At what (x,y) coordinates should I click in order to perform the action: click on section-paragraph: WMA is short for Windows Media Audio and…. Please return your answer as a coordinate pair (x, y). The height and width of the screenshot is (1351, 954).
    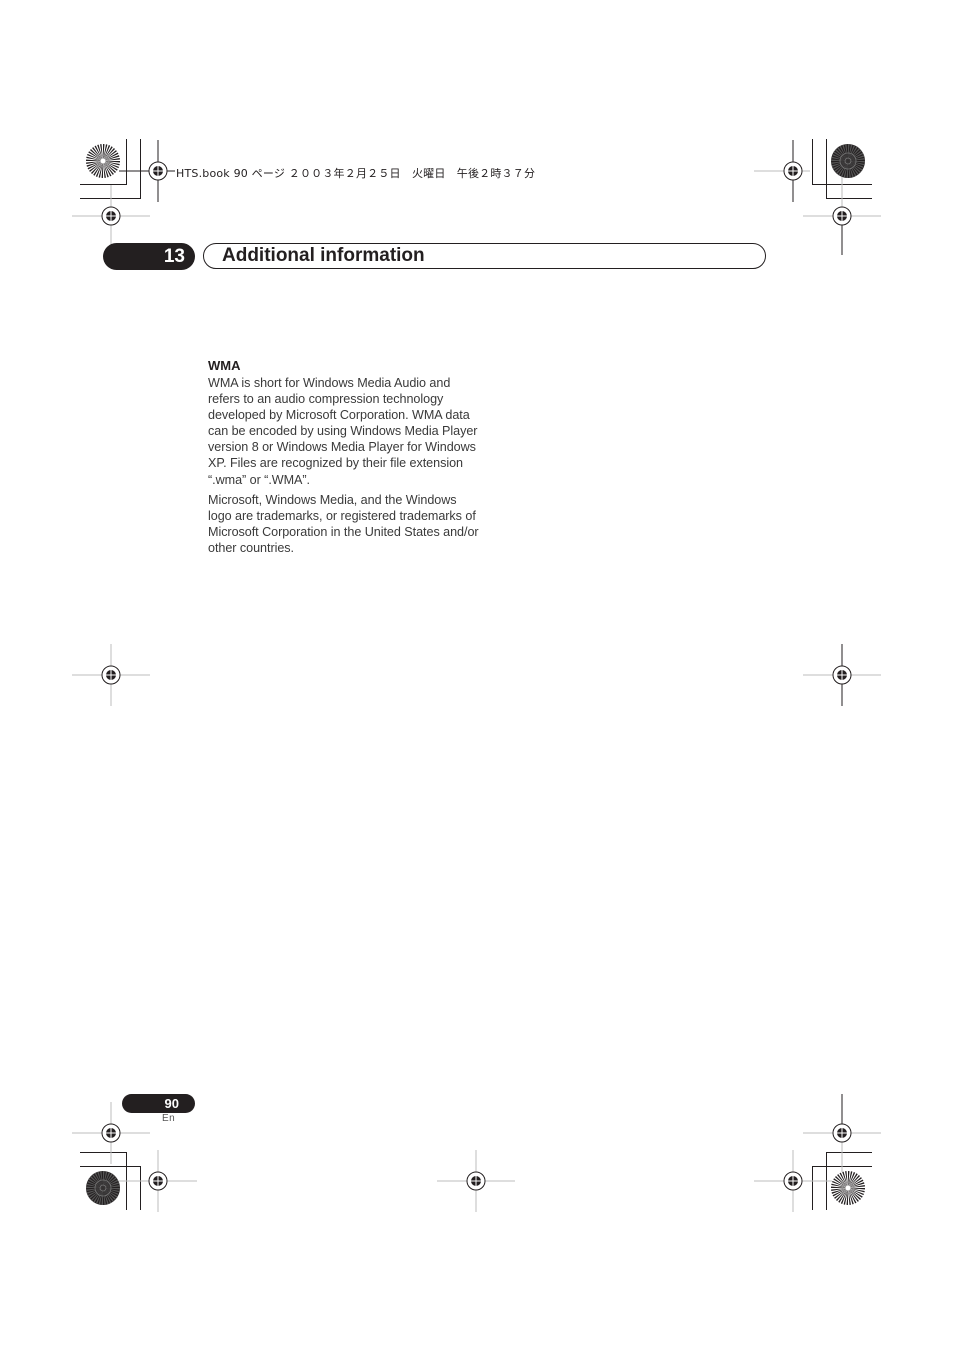
    Looking at the image, I should click on (343, 431).